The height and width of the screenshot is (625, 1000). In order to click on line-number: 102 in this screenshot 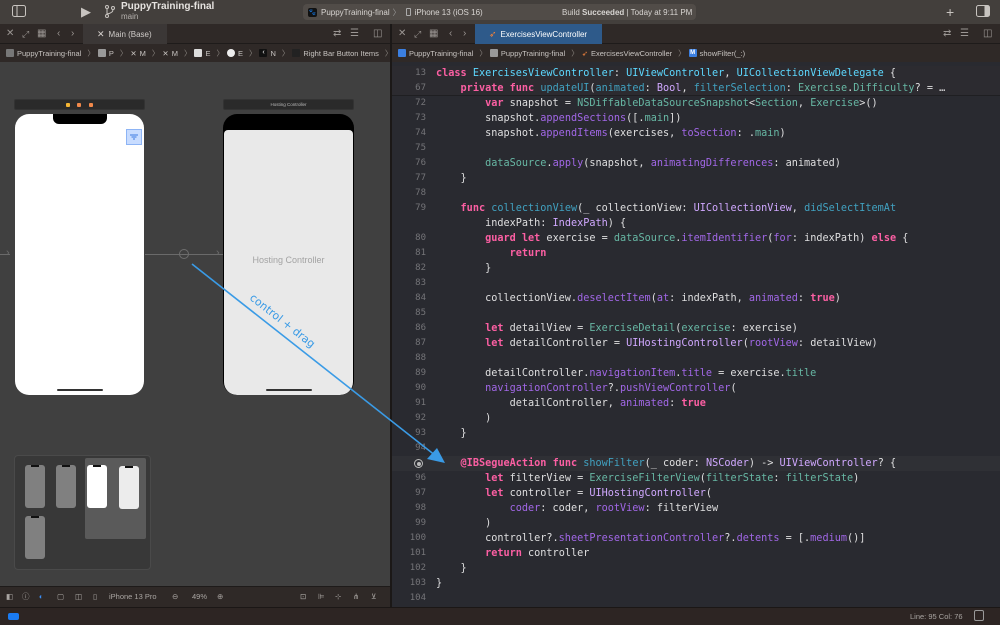, I will do `click(406, 568)`.